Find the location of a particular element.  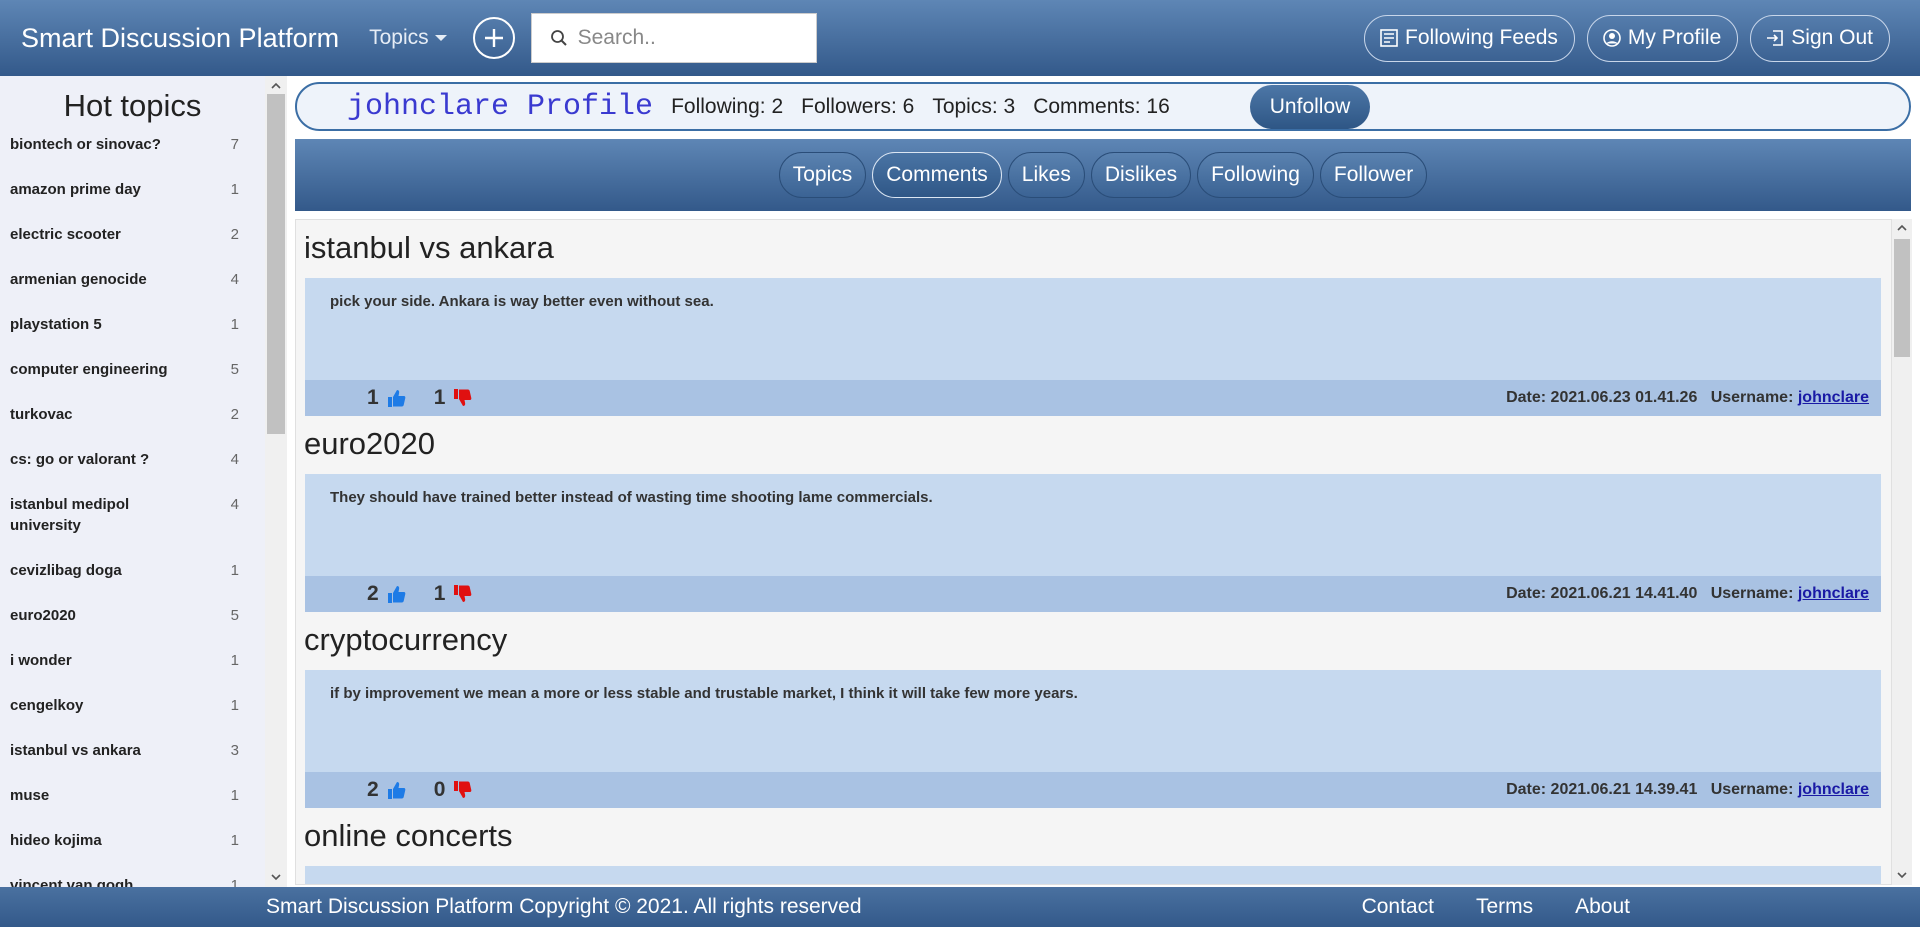

tab-topics: Topics is located at coordinates (822, 175).